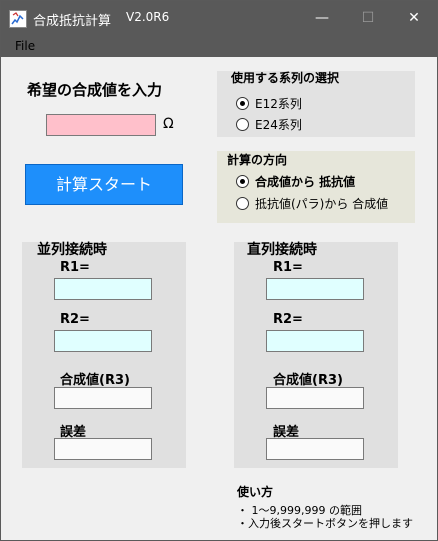 This screenshot has width=438, height=541. Describe the element at coordinates (75, 319) in the screenshot. I see `parallel-r2-label: R2=` at that location.